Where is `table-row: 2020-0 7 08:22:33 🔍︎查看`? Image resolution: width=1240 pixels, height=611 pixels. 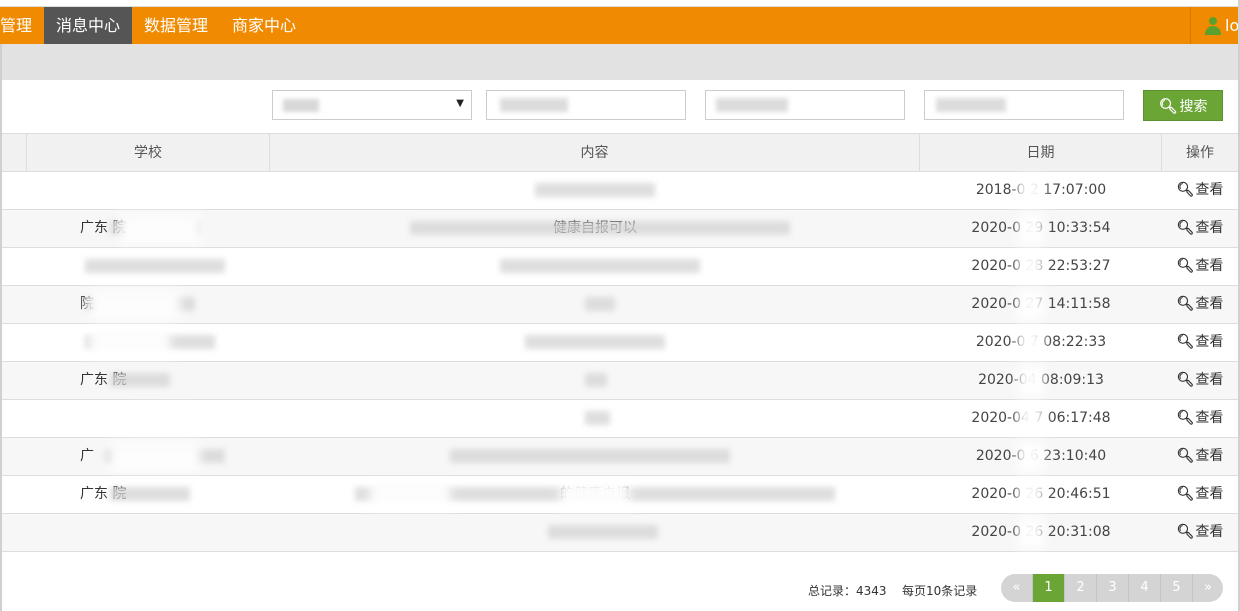 table-row: 2020-0 7 08:22:33 🔍︎查看 is located at coordinates (619, 343).